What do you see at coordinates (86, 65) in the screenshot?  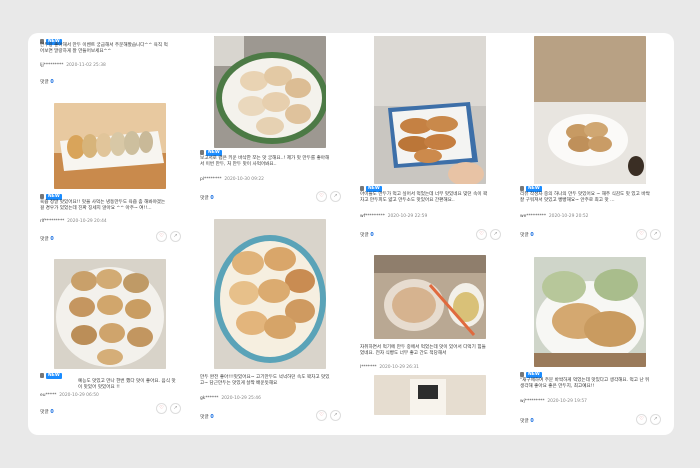 I see `review-date: 2020-11-02 25:38` at bounding box center [86, 65].